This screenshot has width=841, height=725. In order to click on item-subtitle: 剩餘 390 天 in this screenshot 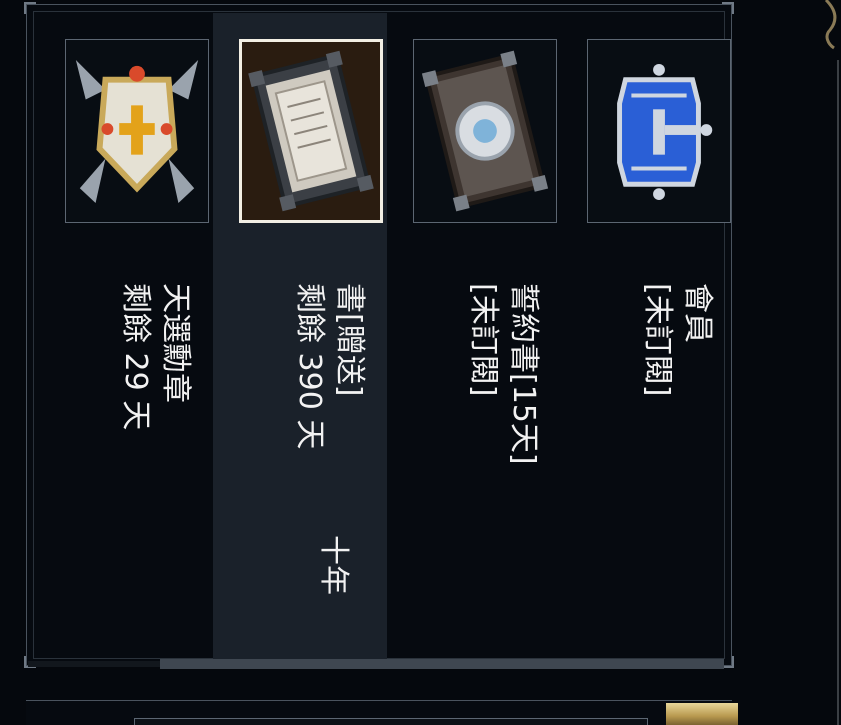, I will do `click(309, 366)`.